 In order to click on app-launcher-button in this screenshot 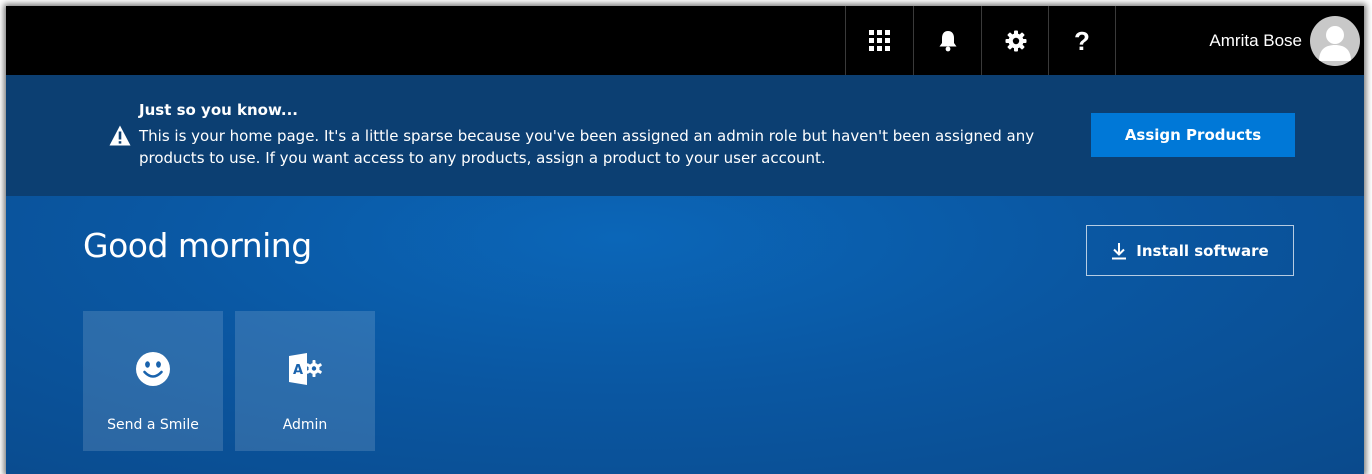, I will do `click(879, 40)`.